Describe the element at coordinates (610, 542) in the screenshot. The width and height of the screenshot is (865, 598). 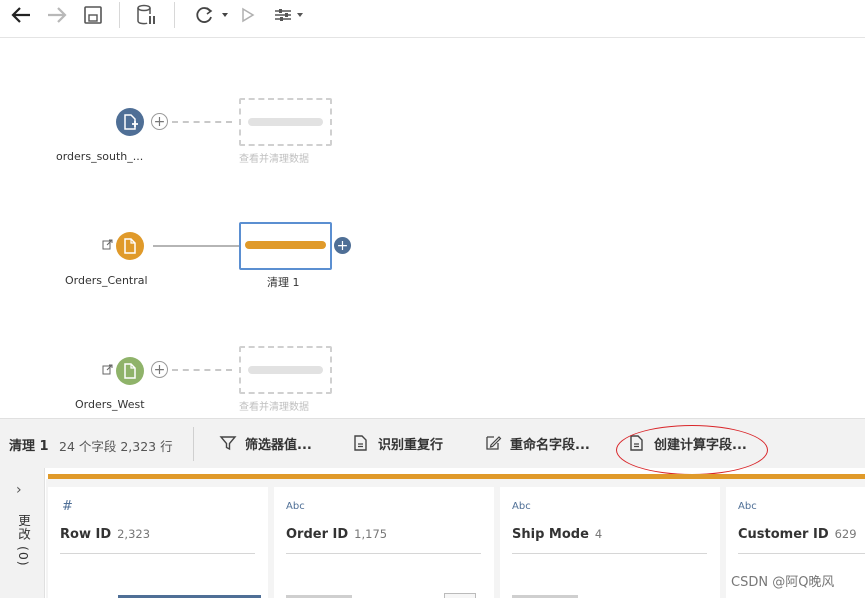
I see `field-card-ship-mode: Abc Ship Mode 4` at that location.